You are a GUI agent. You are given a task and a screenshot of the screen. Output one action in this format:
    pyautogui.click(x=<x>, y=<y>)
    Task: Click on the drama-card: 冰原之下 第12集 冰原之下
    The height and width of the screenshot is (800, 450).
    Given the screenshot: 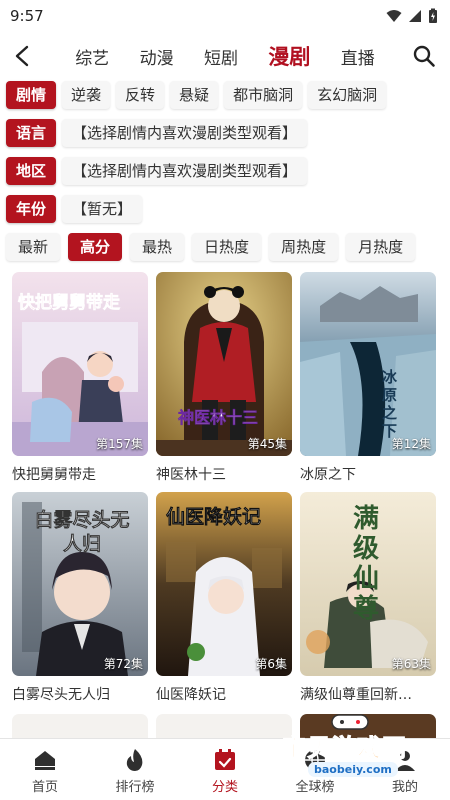 What is the action you would take?
    pyautogui.click(x=368, y=378)
    